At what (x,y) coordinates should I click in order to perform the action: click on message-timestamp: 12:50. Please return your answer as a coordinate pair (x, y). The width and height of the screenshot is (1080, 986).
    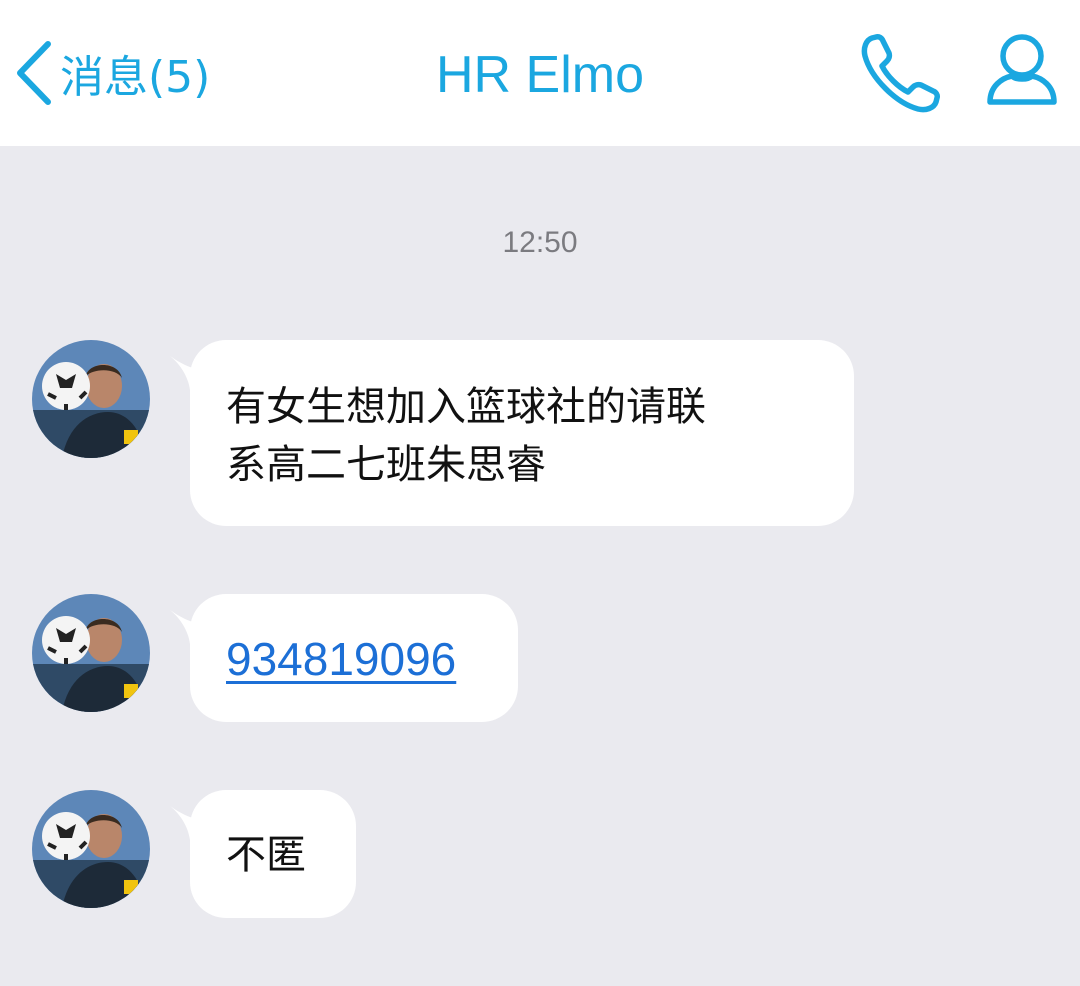
    Looking at the image, I should click on (540, 242).